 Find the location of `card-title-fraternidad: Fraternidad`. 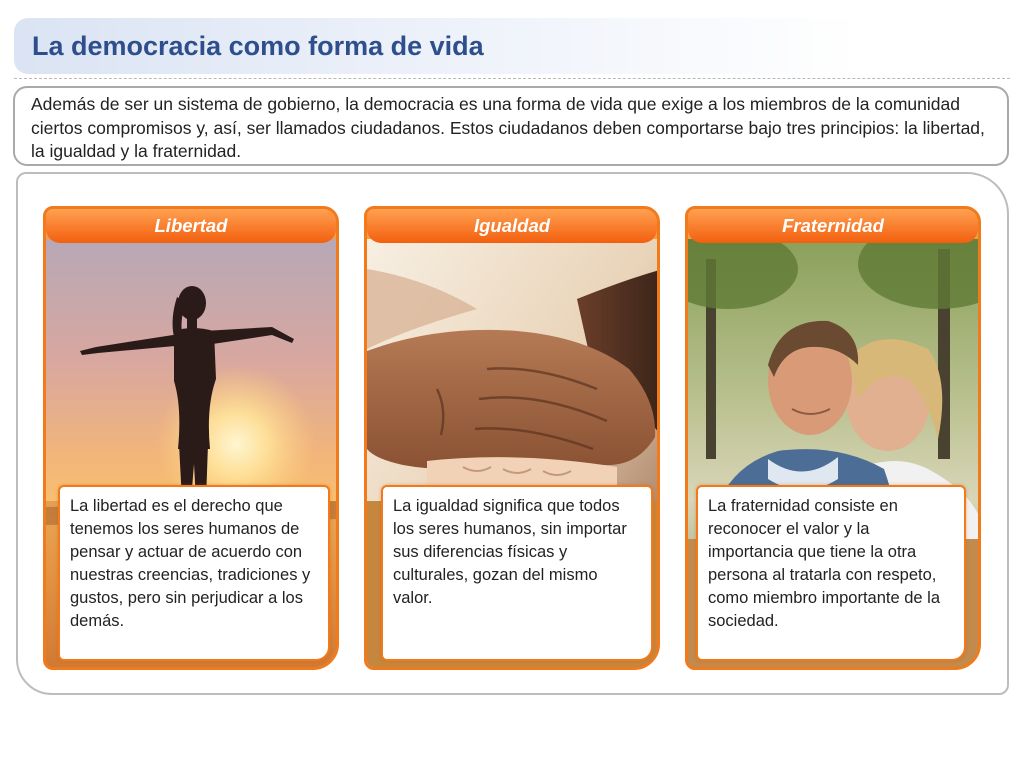

card-title-fraternidad: Fraternidad is located at coordinates (833, 226).